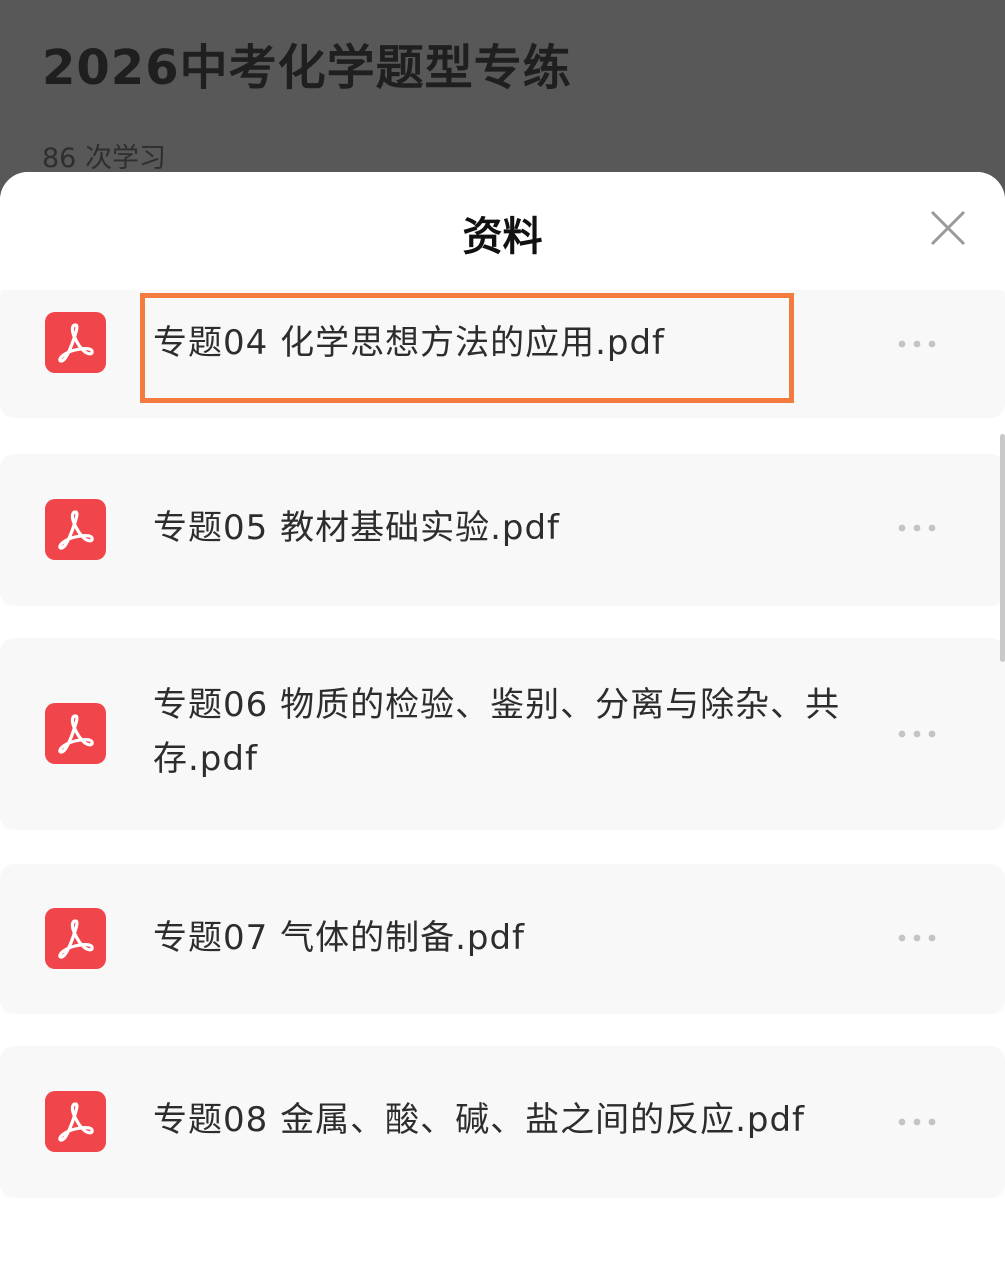 This screenshot has width=1005, height=1280. I want to click on file-item: 专题07 气体的制备.pdf, so click(502, 939).